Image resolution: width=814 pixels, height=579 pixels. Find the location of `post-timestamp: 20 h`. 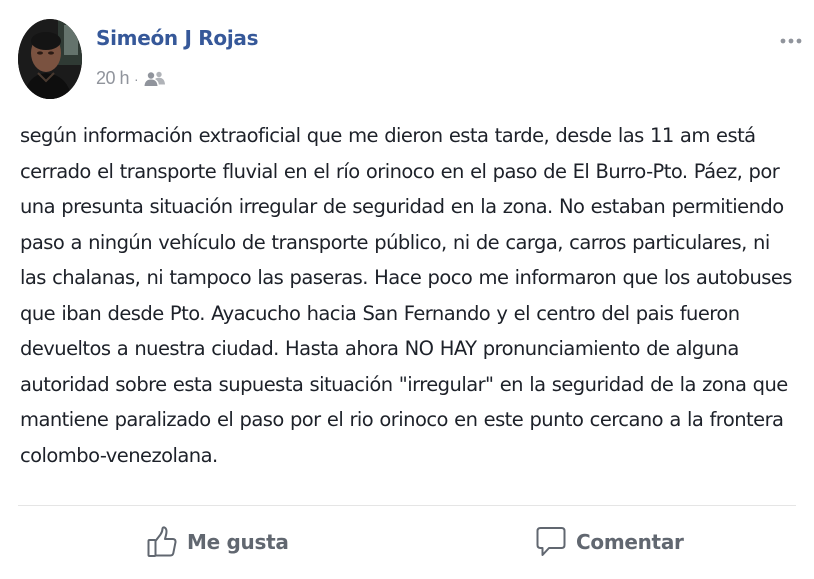

post-timestamp: 20 h is located at coordinates (113, 78).